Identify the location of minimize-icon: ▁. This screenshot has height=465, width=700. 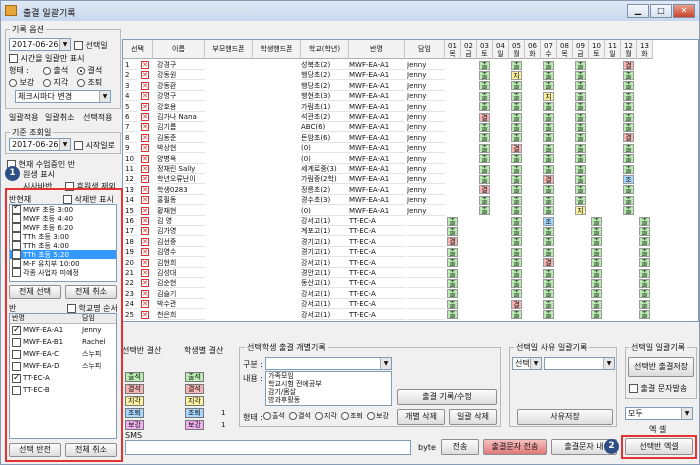
(638, 11).